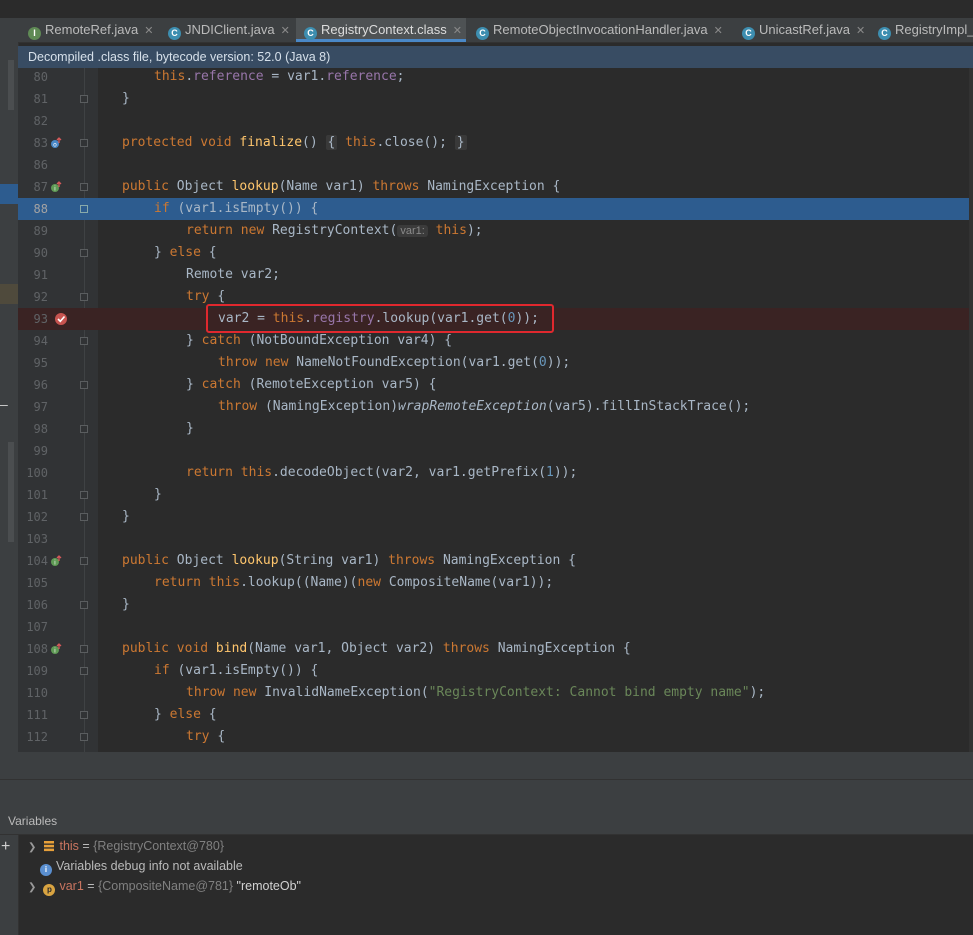  I want to click on code-line: 106 }, so click(495, 605).